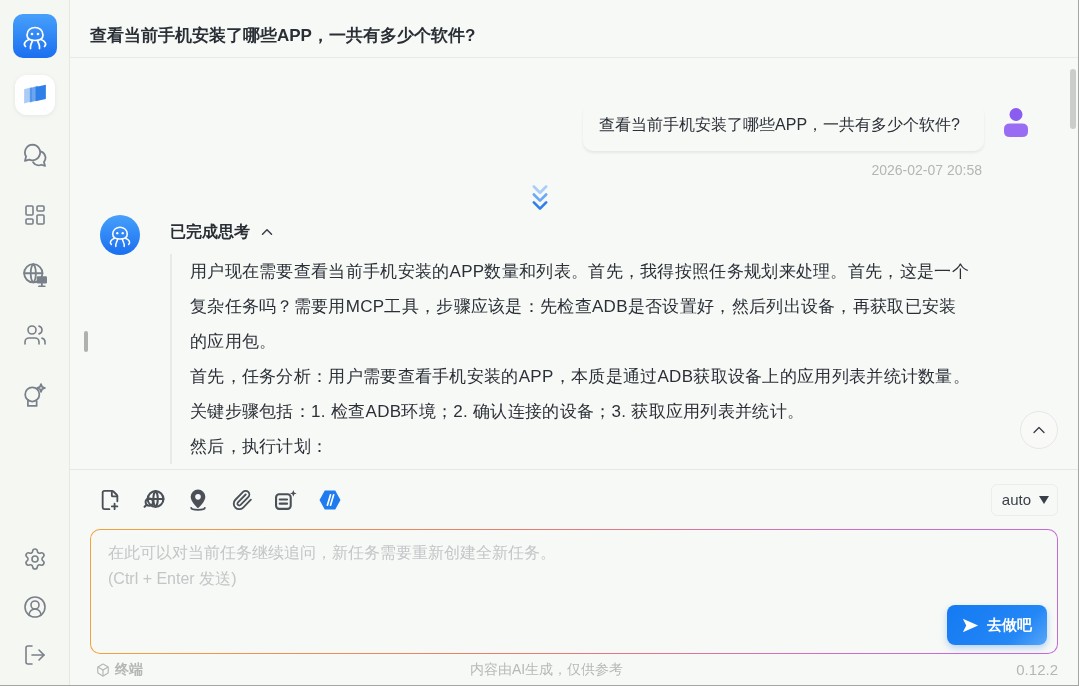 Image resolution: width=1079 pixels, height=686 pixels. Describe the element at coordinates (540, 198) in the screenshot. I see `double-chevron-down-icon` at that location.